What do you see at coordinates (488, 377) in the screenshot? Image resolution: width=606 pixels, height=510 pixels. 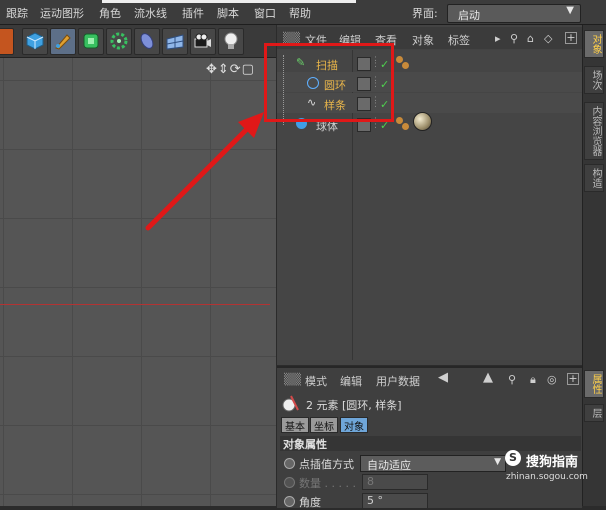 I see `up-arrow-icon: ▲` at bounding box center [488, 377].